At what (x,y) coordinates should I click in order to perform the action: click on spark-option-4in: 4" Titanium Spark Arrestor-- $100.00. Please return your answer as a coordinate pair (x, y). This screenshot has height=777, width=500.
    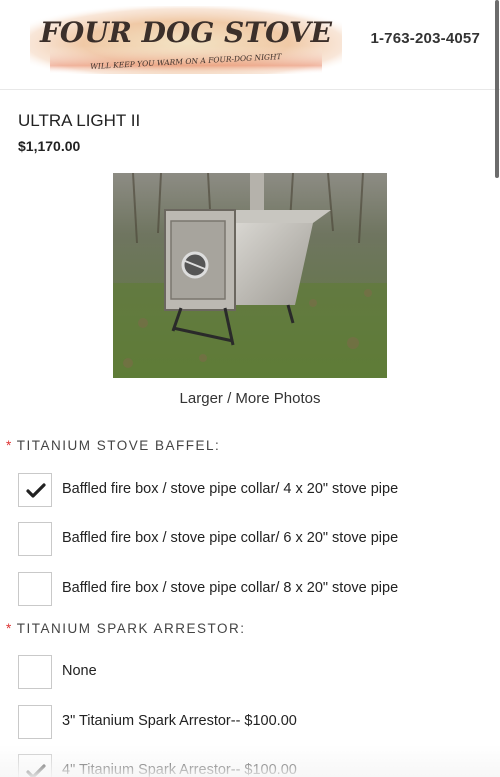
    Looking at the image, I should click on (253, 765).